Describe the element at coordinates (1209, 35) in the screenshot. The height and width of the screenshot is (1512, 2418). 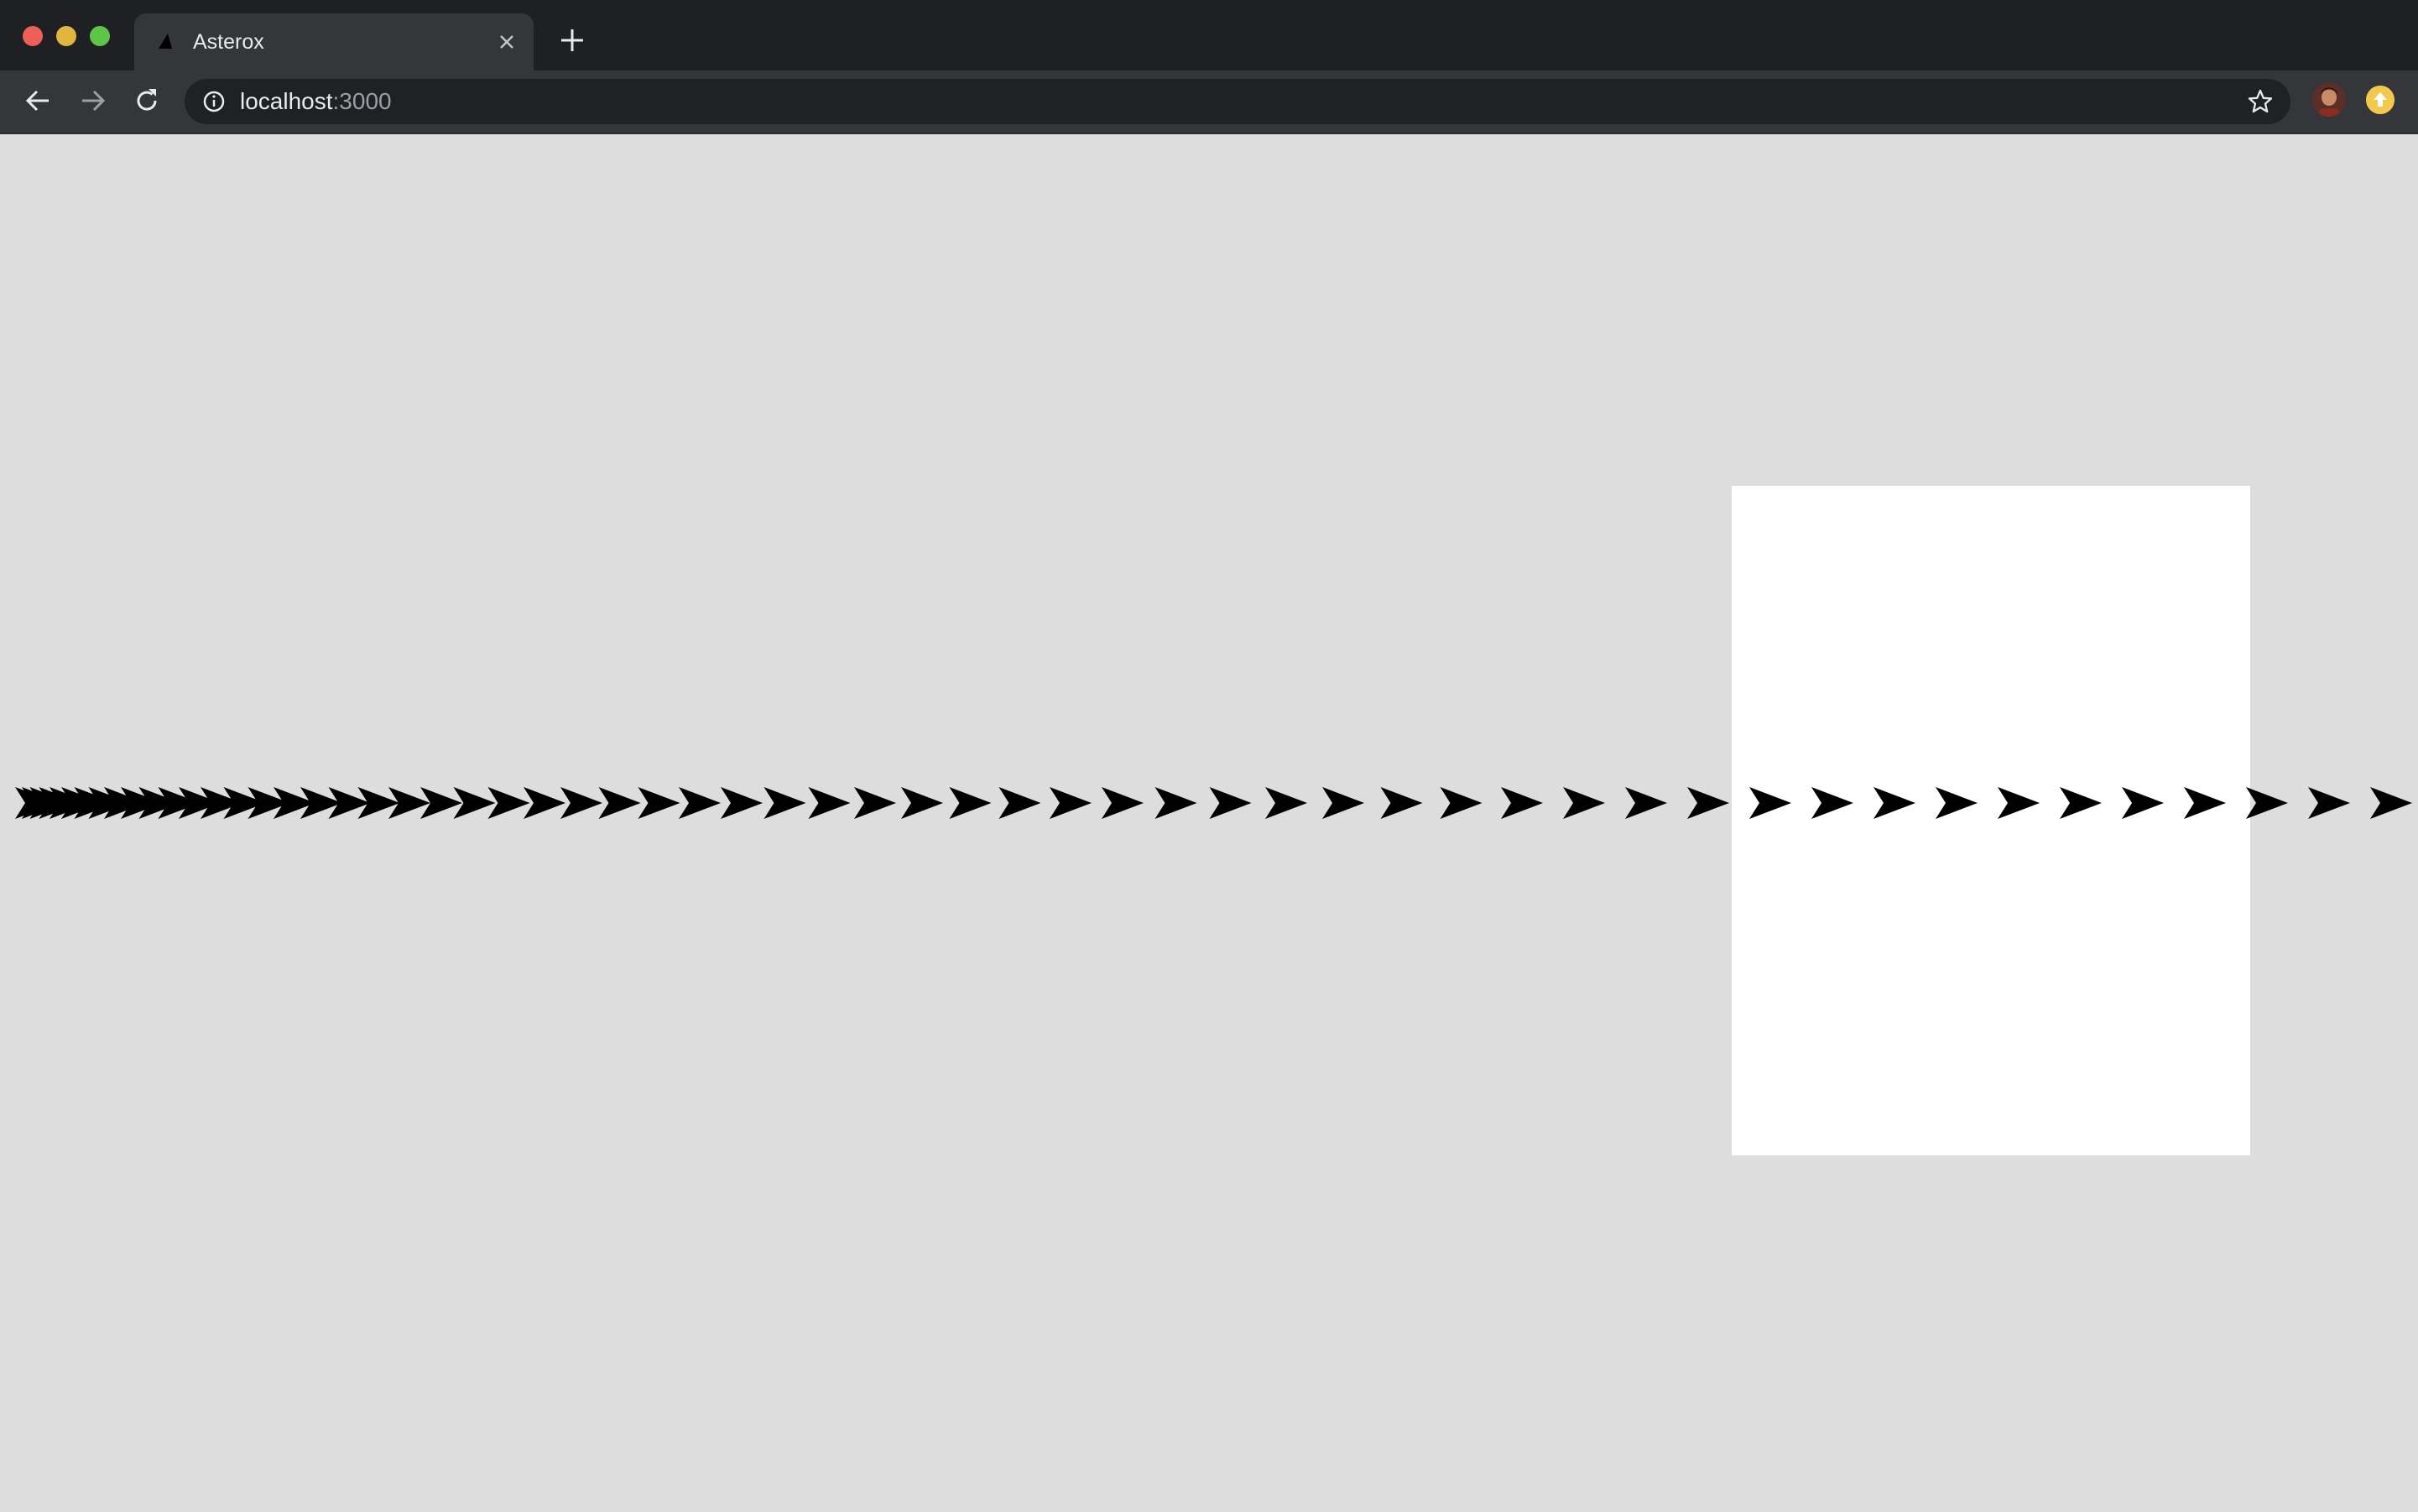
I see `tab-strip: Asterox` at that location.